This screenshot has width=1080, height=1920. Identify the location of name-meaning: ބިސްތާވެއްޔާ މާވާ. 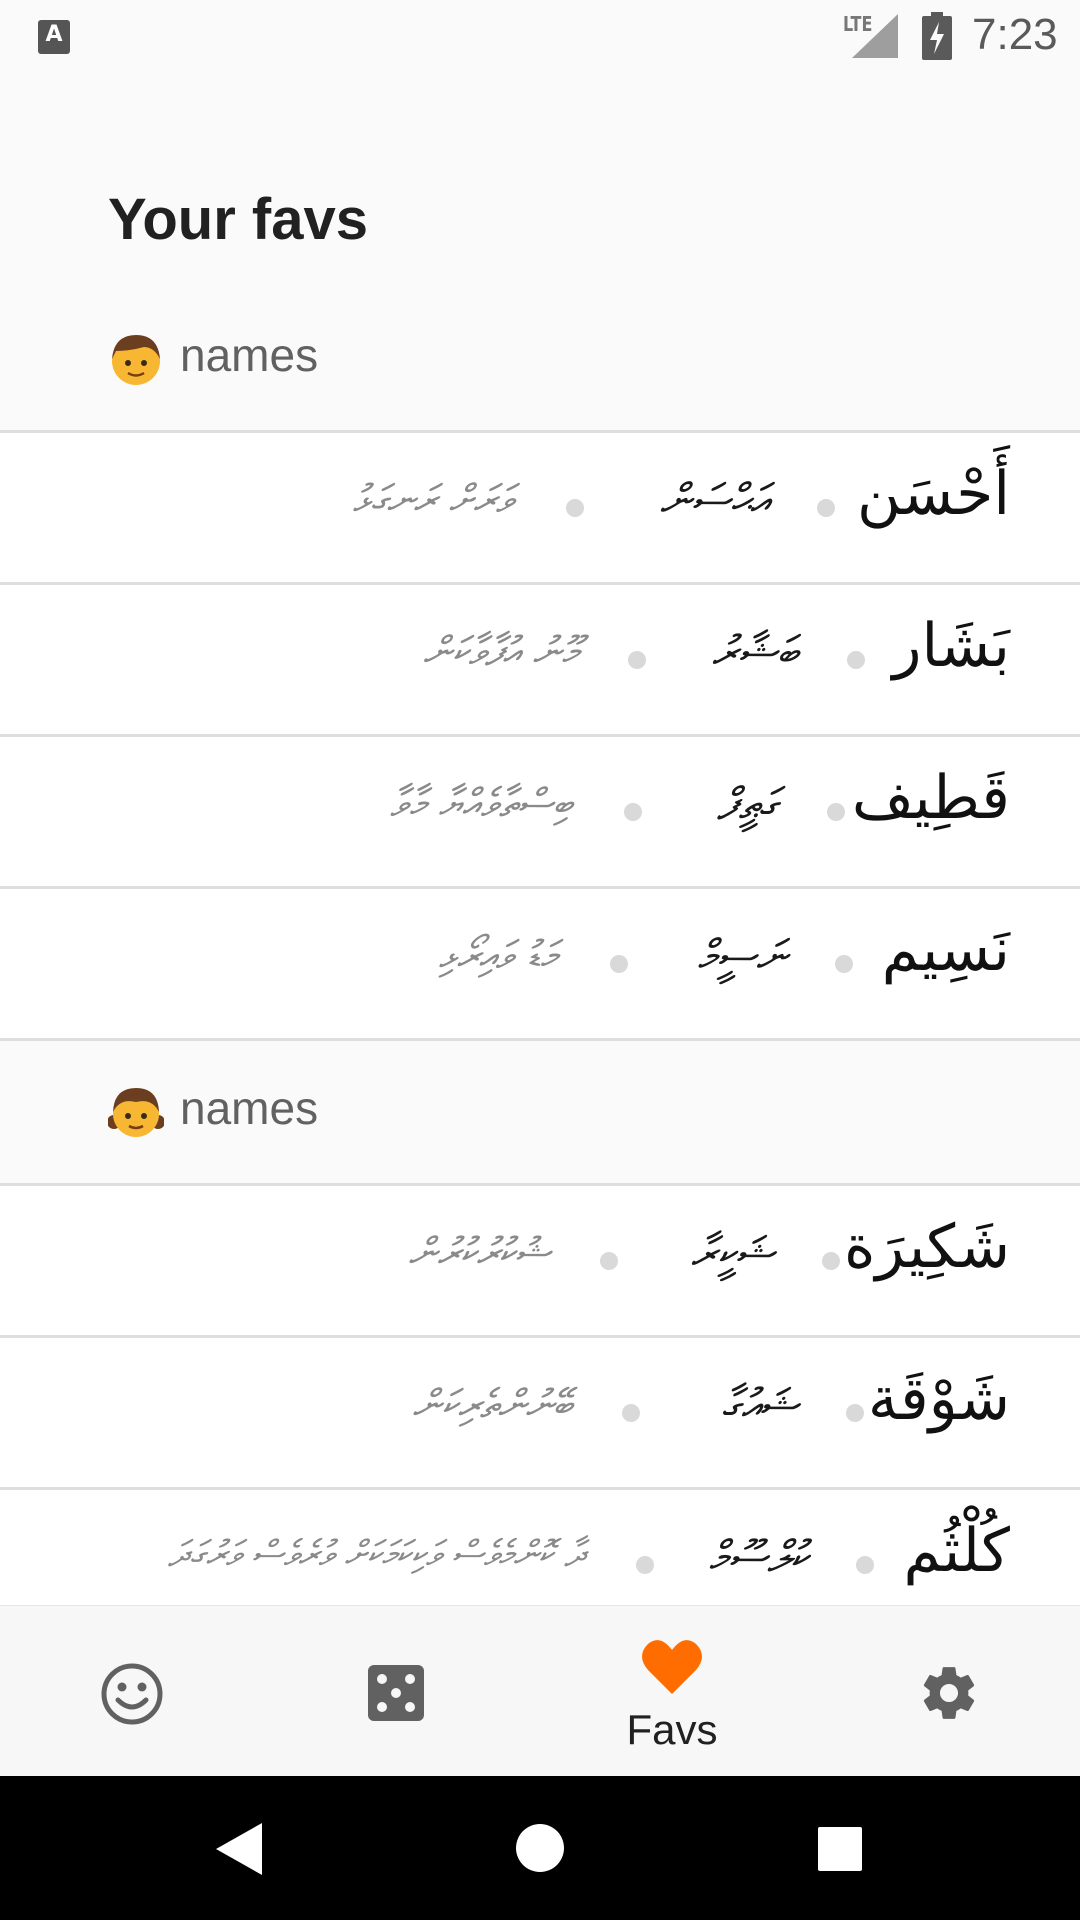
(481, 804).